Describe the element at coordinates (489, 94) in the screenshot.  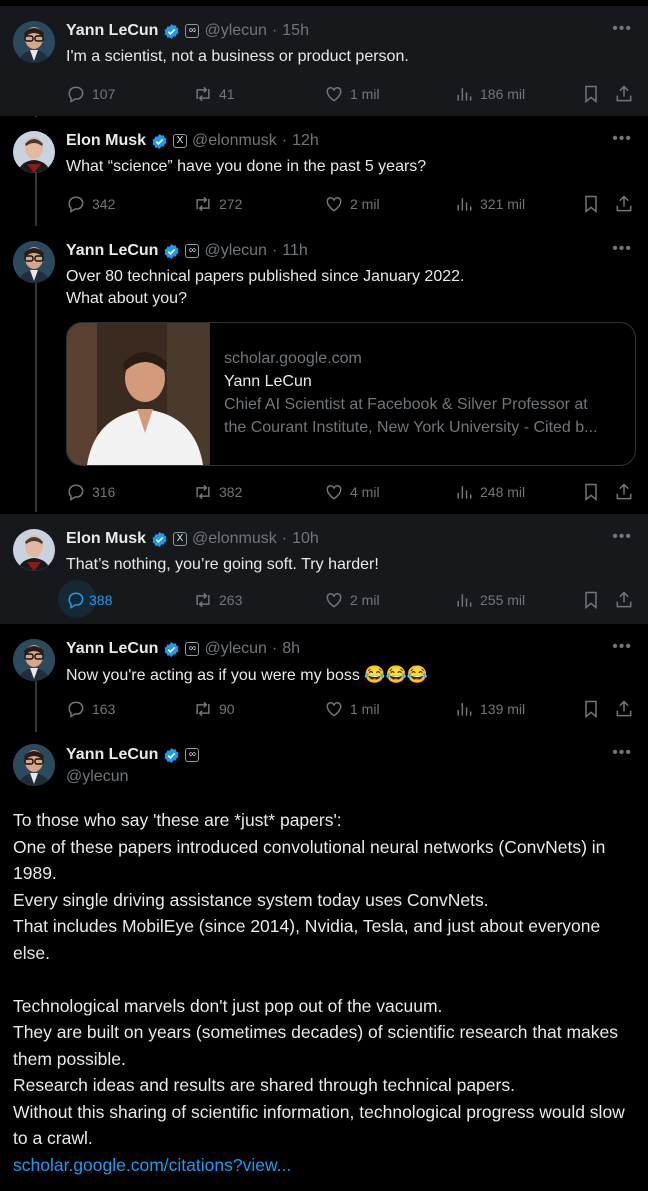
I see `views-button: 186 mil` at that location.